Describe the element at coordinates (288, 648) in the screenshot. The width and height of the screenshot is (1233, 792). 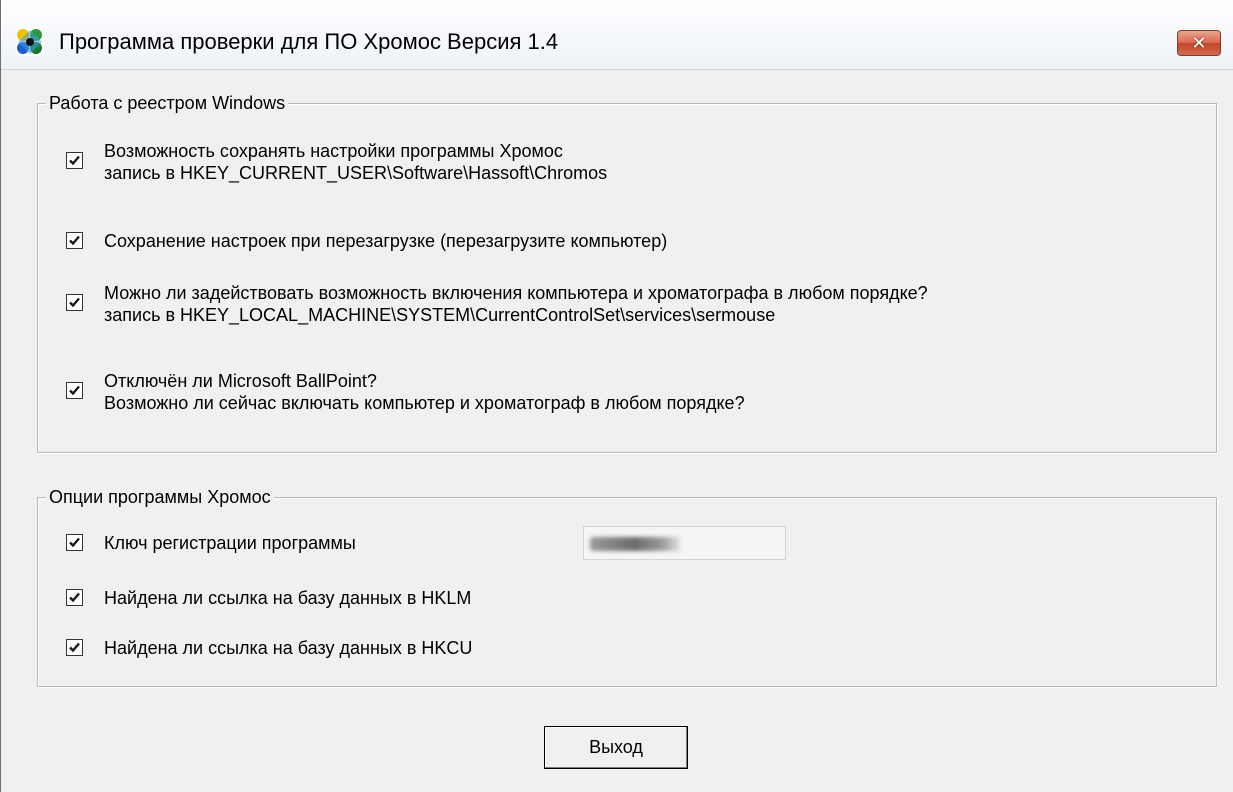
I see `checkbox-label: Найдена ли ссылка на базу данных в HKCU` at that location.